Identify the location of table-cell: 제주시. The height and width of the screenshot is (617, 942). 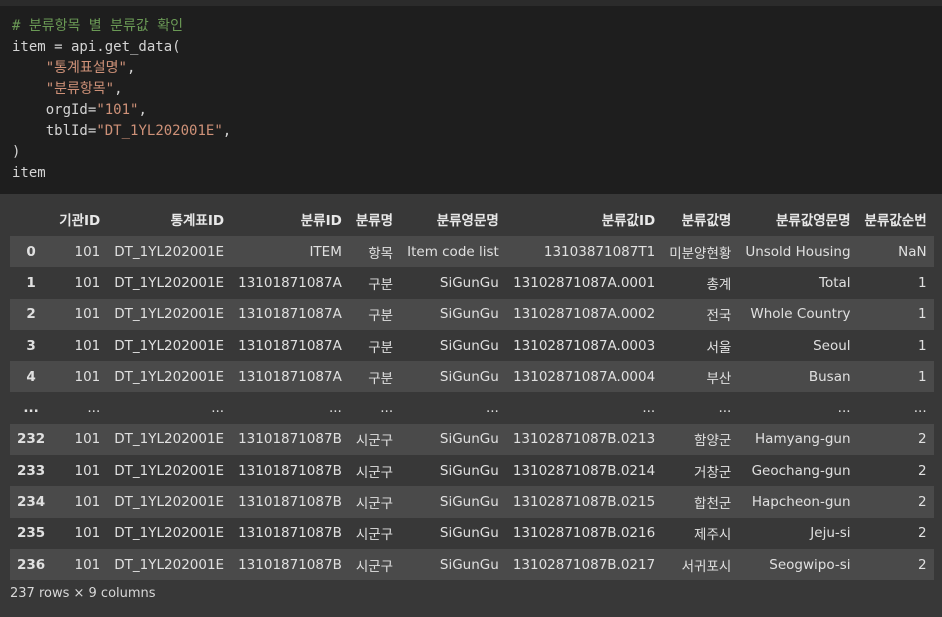
(700, 533).